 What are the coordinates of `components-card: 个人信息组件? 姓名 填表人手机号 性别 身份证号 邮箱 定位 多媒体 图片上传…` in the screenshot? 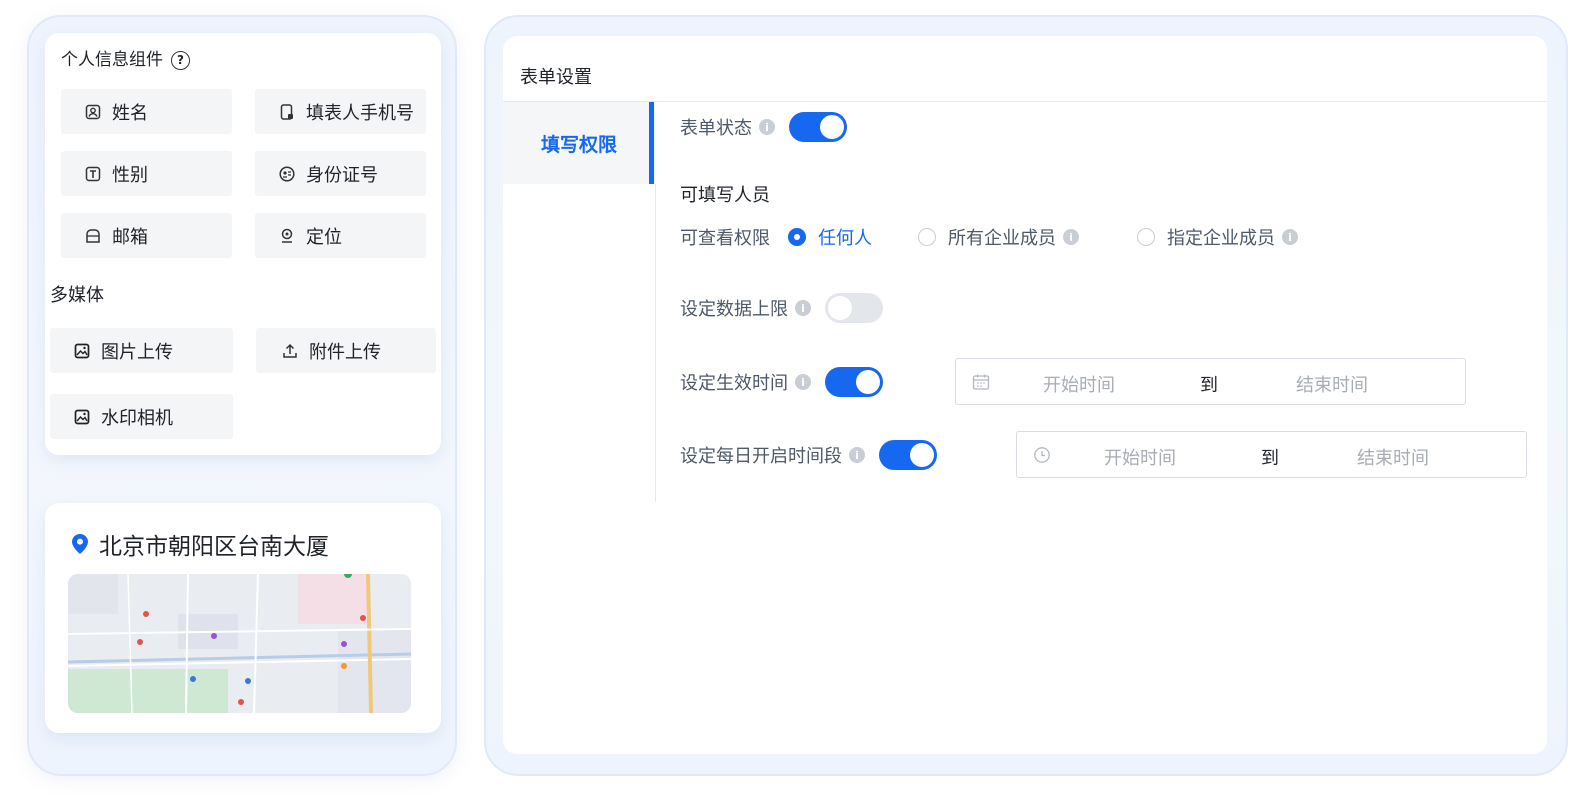 It's located at (243, 244).